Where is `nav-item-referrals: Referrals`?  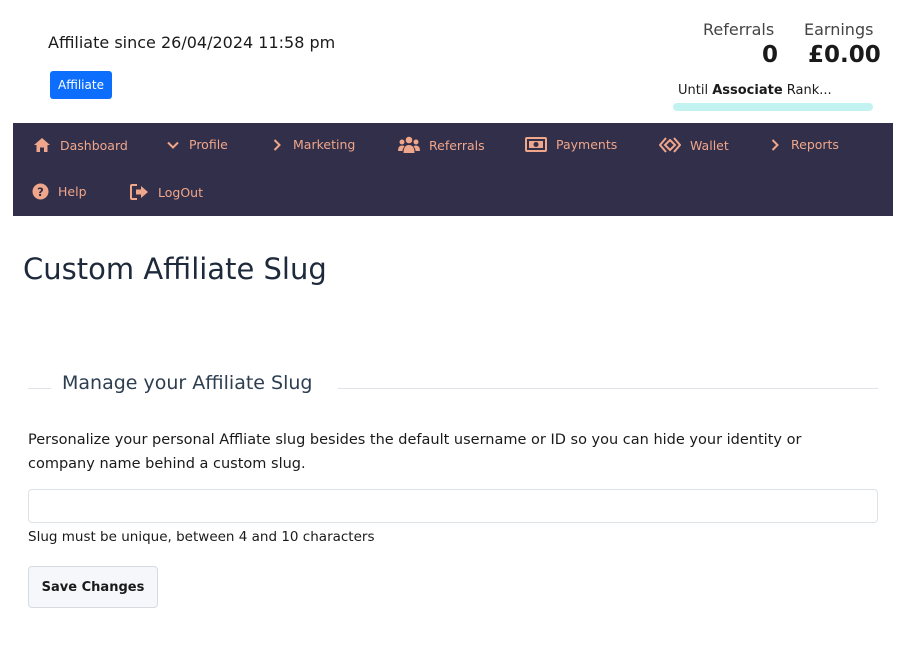
nav-item-referrals: Referrals is located at coordinates (441, 145).